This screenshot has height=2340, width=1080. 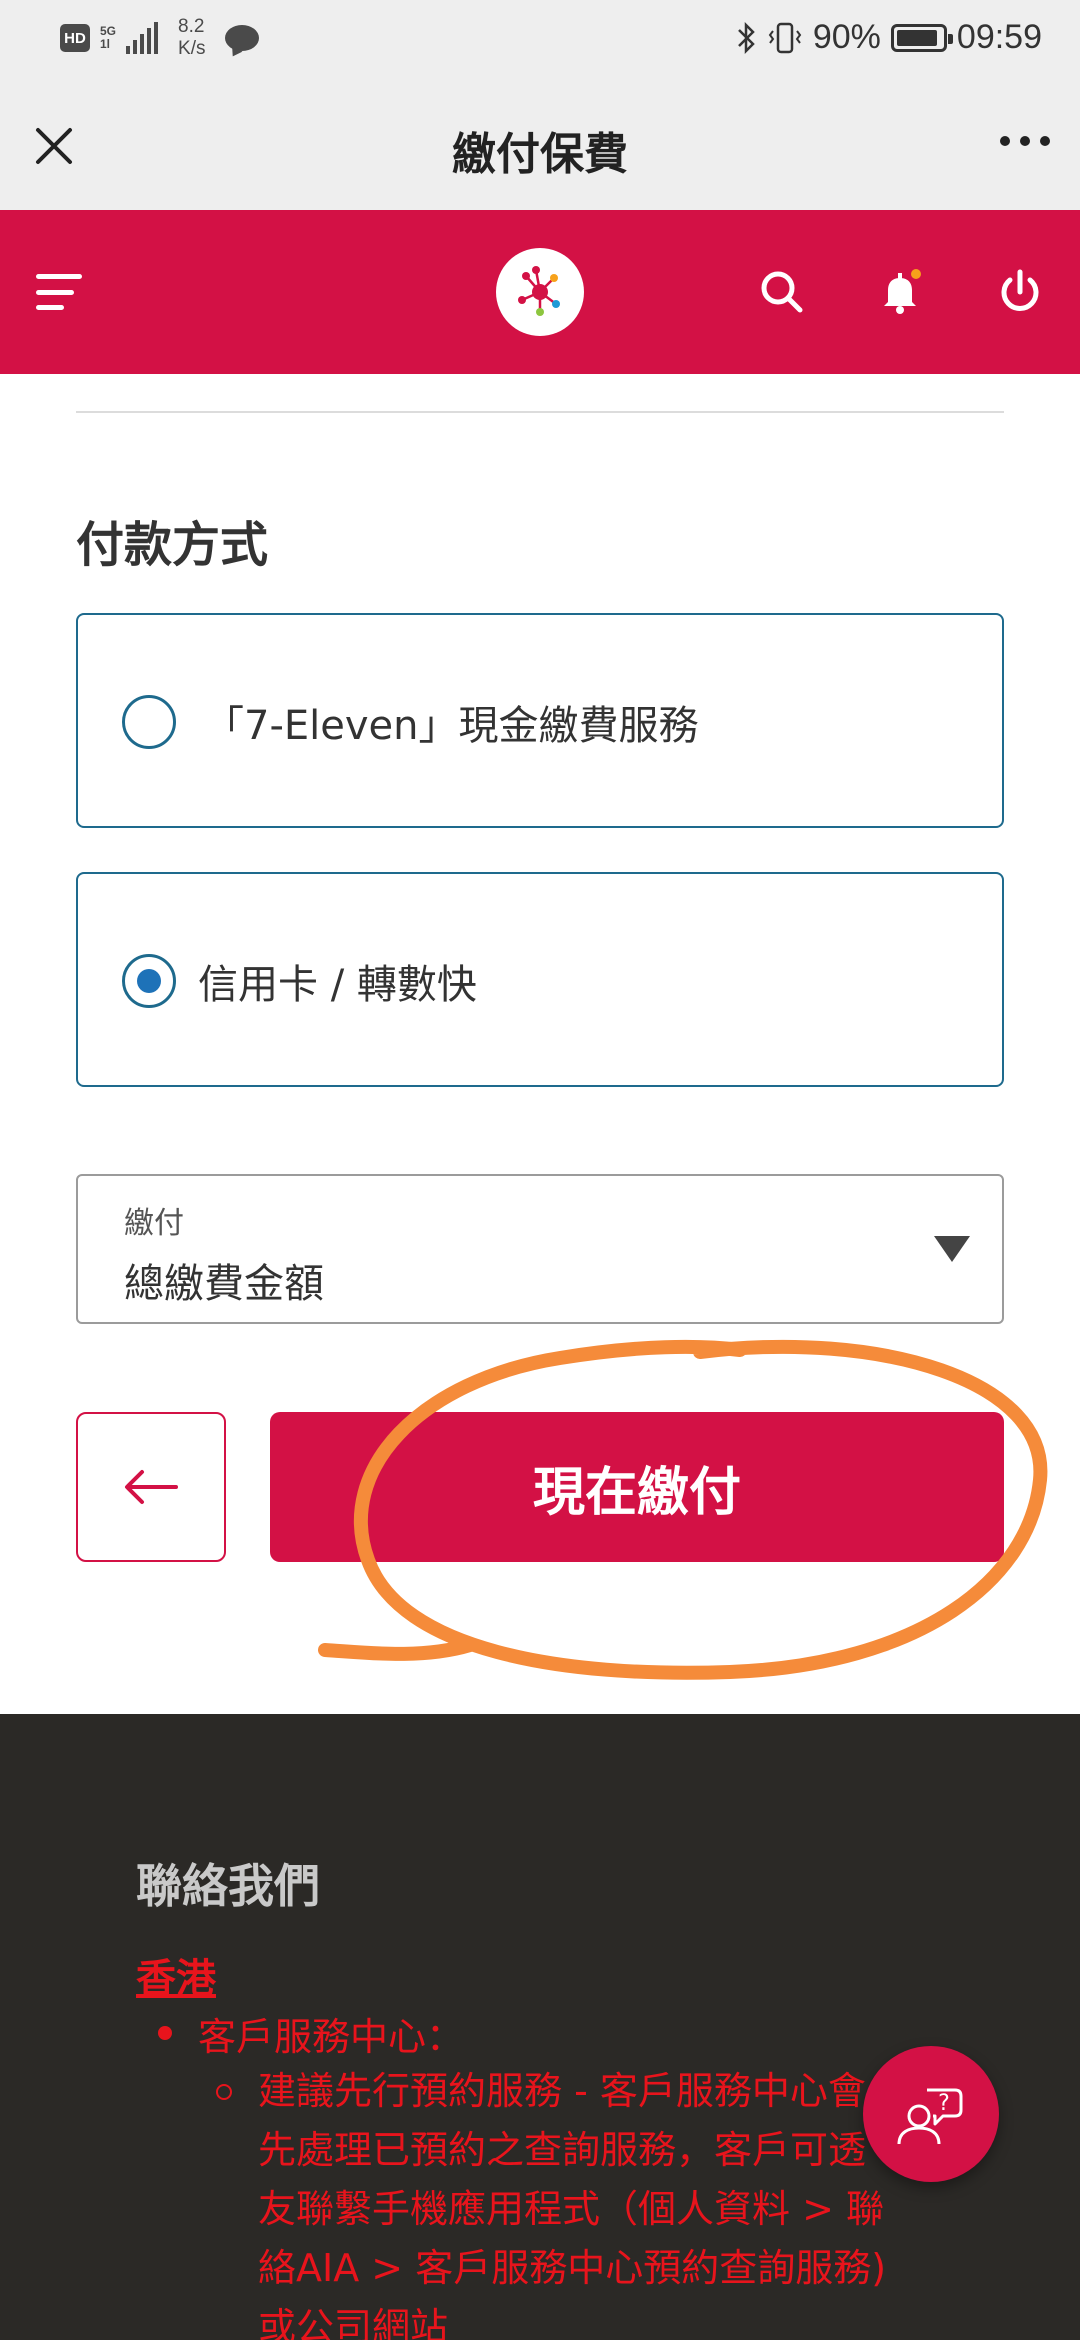 I want to click on divider, so click(x=540, y=412).